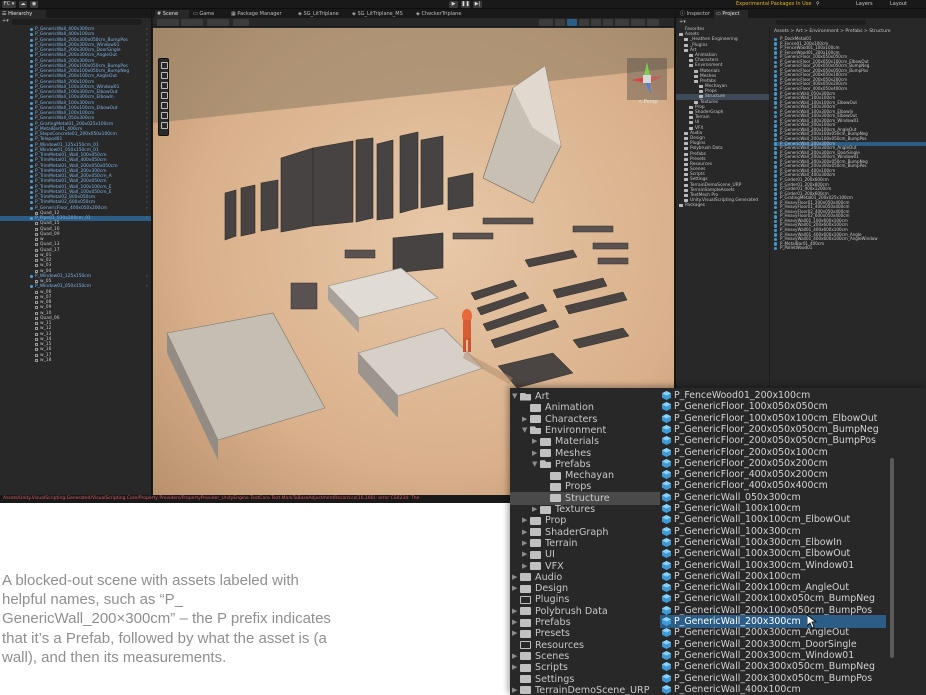 This screenshot has height=695, width=926. What do you see at coordinates (818, 4) in the screenshot?
I see `search-icon: ⚲` at bounding box center [818, 4].